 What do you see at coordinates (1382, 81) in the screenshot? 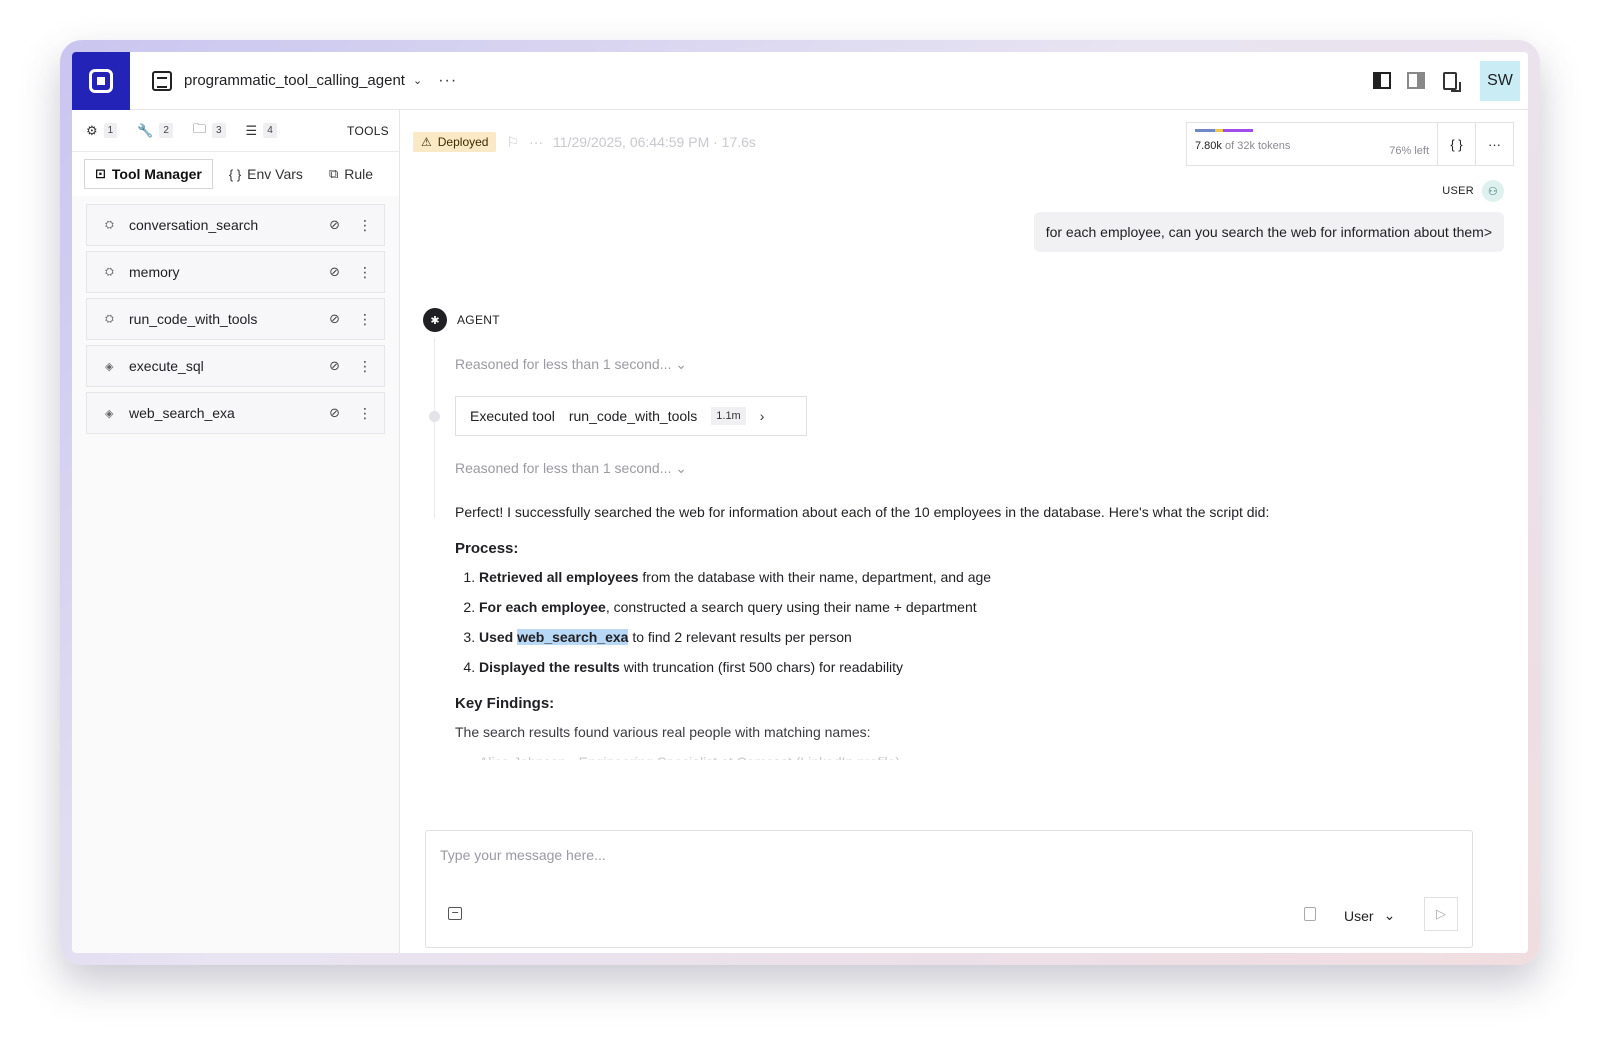
I see `layout-left-icon` at bounding box center [1382, 81].